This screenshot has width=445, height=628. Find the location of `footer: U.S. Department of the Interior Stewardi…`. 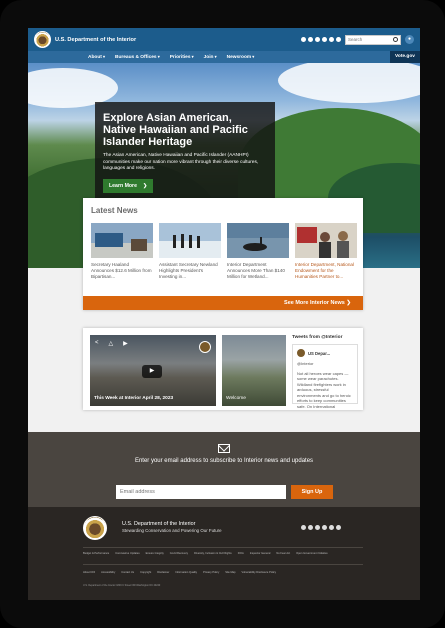

footer: U.S. Department of the Interior Stewardi… is located at coordinates (224, 553).